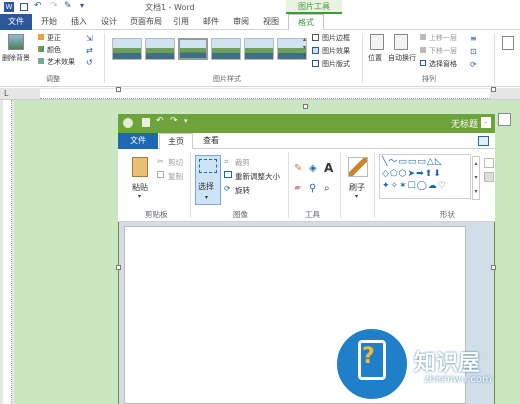  What do you see at coordinates (140, 187) in the screenshot?
I see `paste-button: 粘贴` at bounding box center [140, 187].